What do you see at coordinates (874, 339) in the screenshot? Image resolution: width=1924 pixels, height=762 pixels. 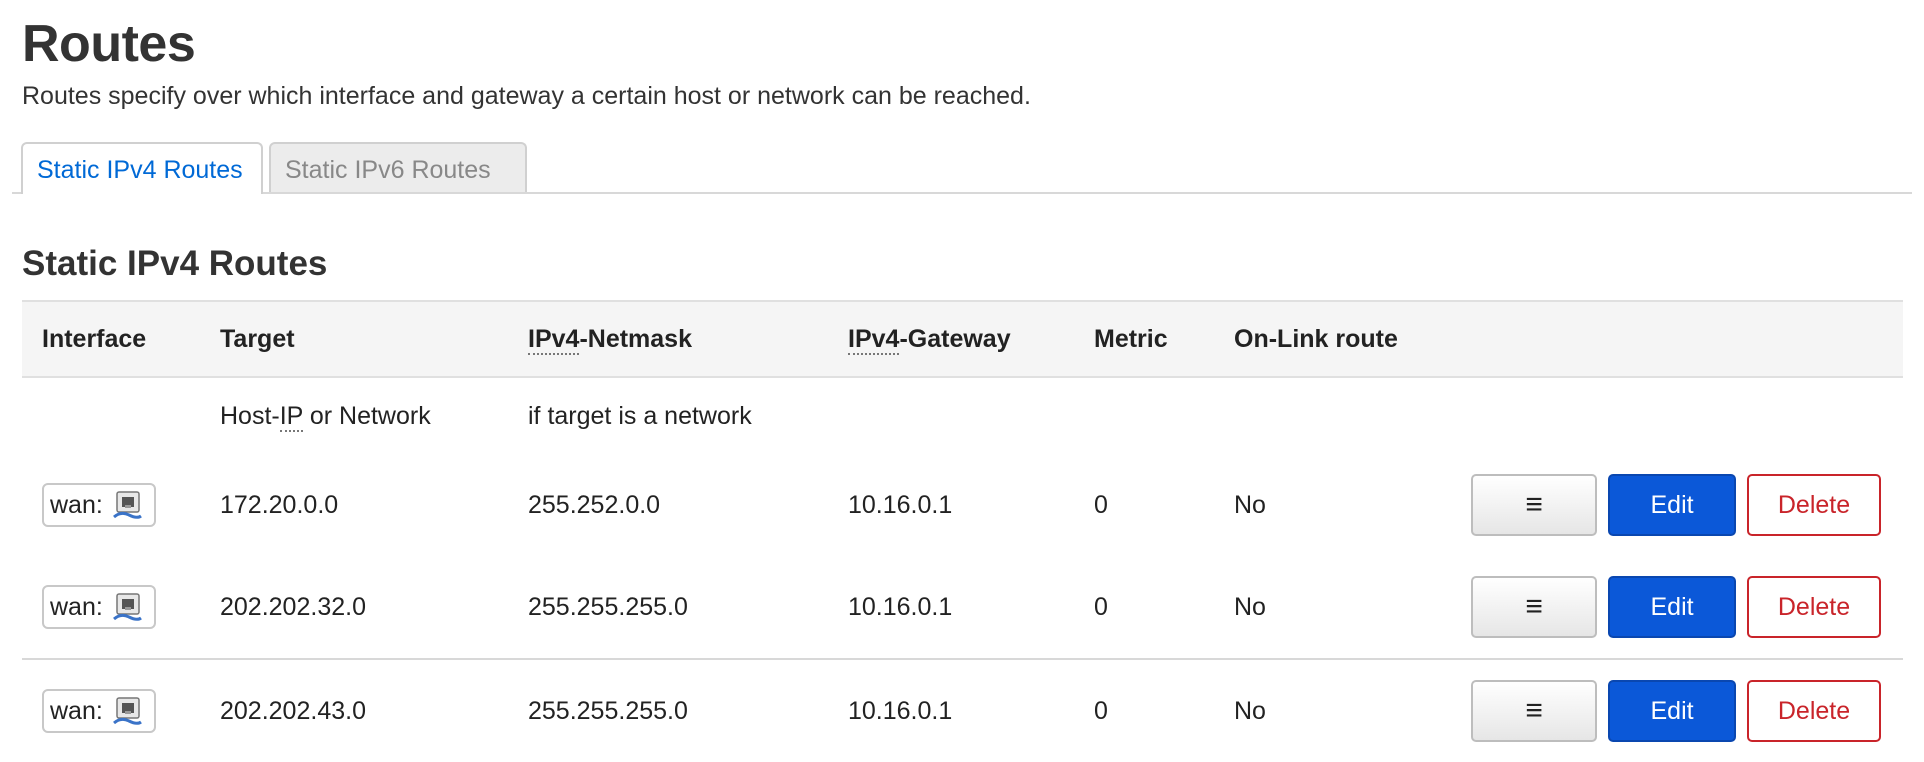 I see `header-gateway-abbr: IPv4` at bounding box center [874, 339].